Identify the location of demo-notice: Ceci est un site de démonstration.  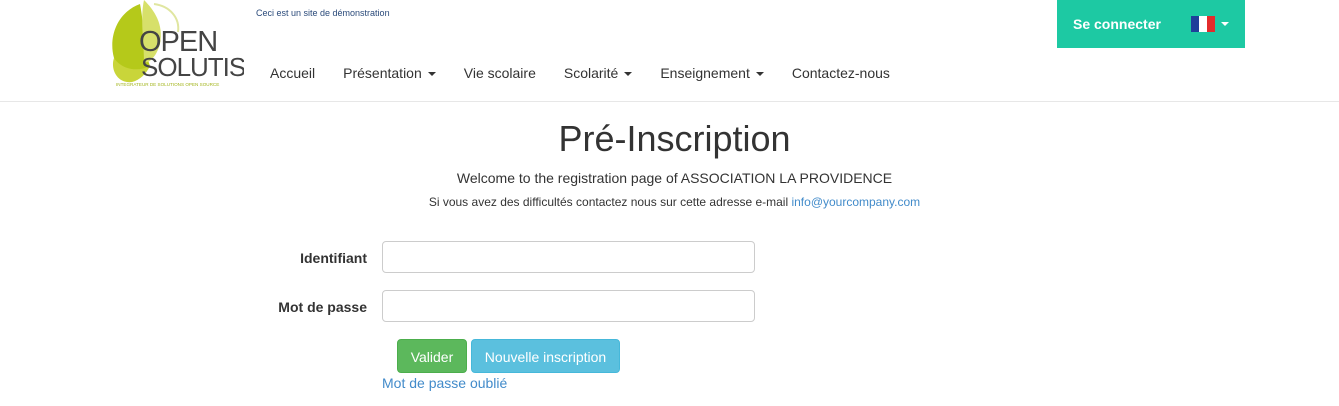
(323, 13).